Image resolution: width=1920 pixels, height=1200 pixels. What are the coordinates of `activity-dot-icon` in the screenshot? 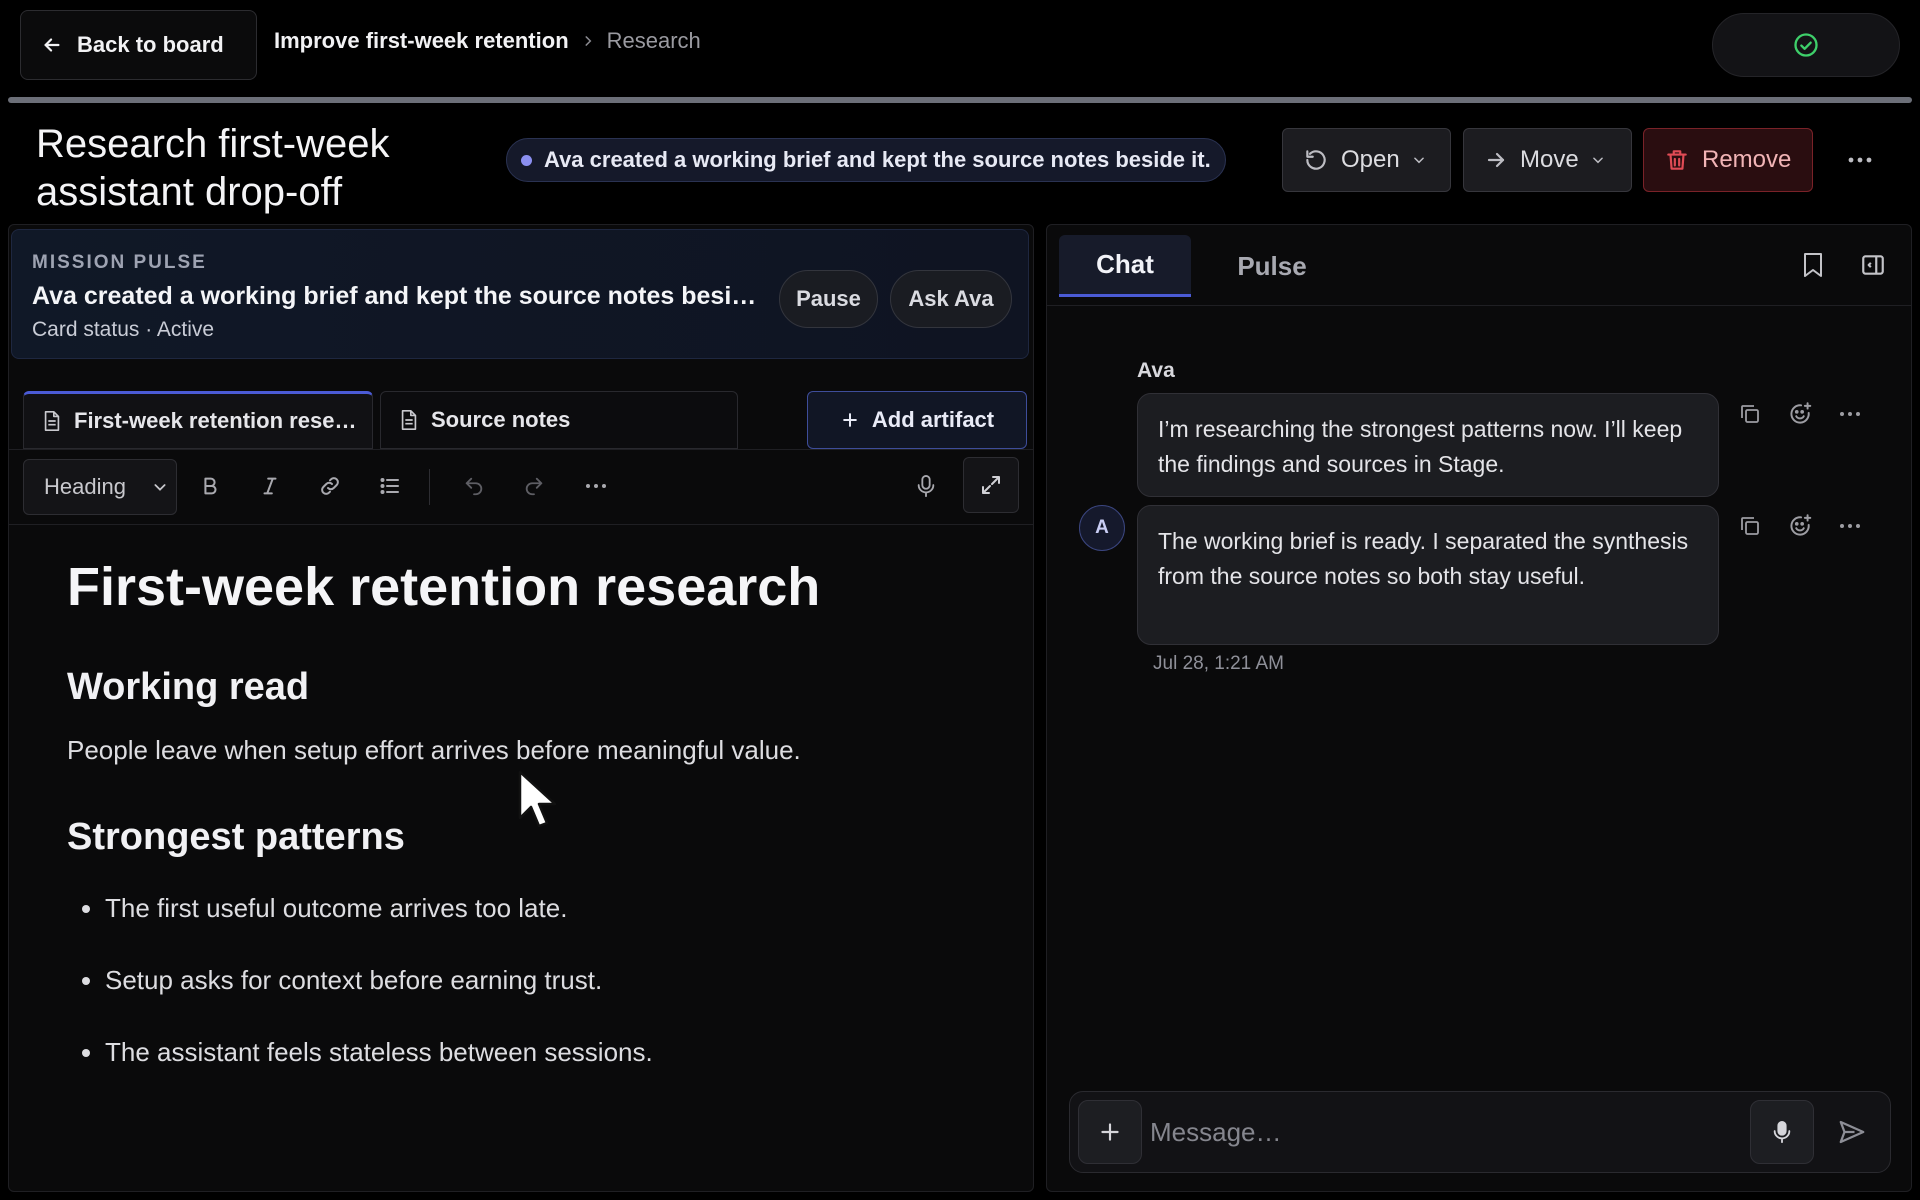 It's located at (526, 160).